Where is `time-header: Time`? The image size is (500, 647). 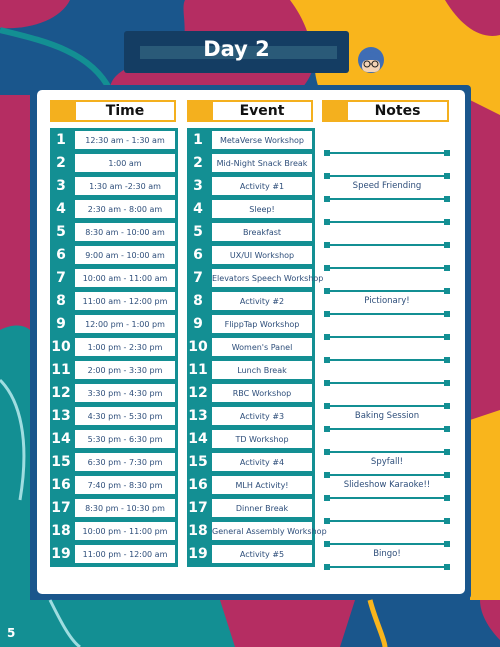 time-header: Time is located at coordinates (113, 111).